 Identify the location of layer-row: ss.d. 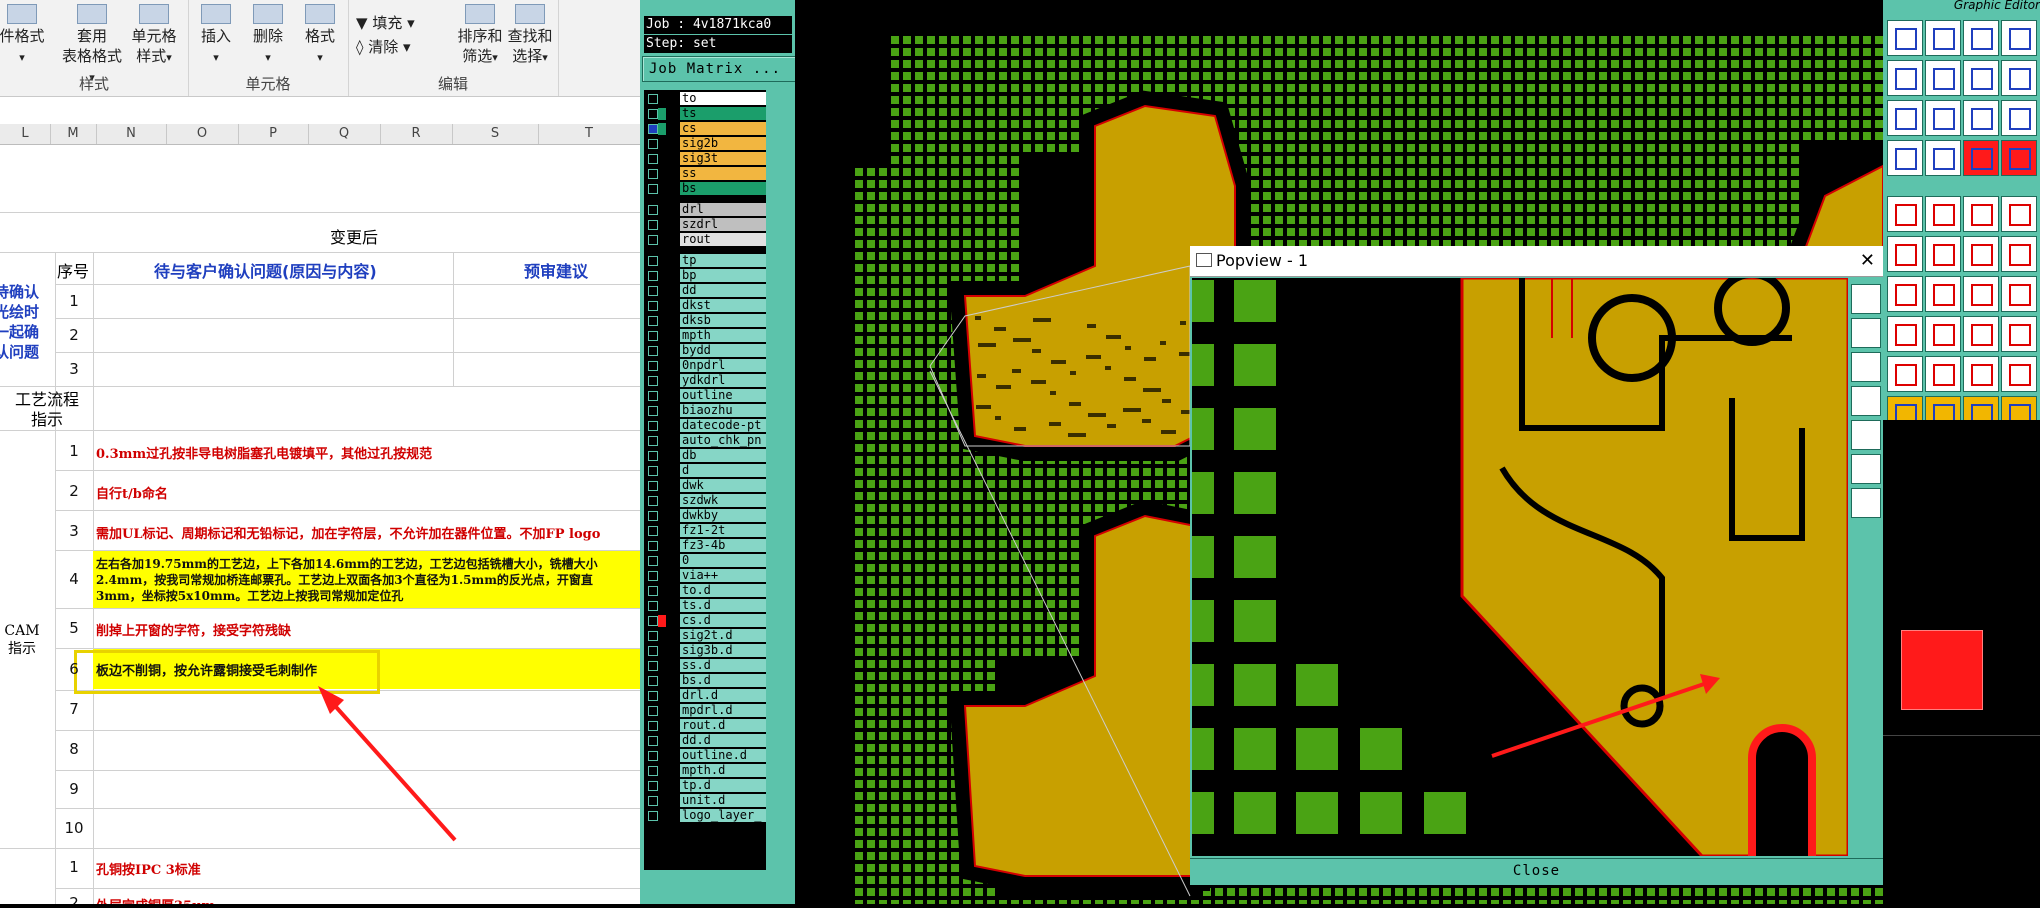
(705, 666).